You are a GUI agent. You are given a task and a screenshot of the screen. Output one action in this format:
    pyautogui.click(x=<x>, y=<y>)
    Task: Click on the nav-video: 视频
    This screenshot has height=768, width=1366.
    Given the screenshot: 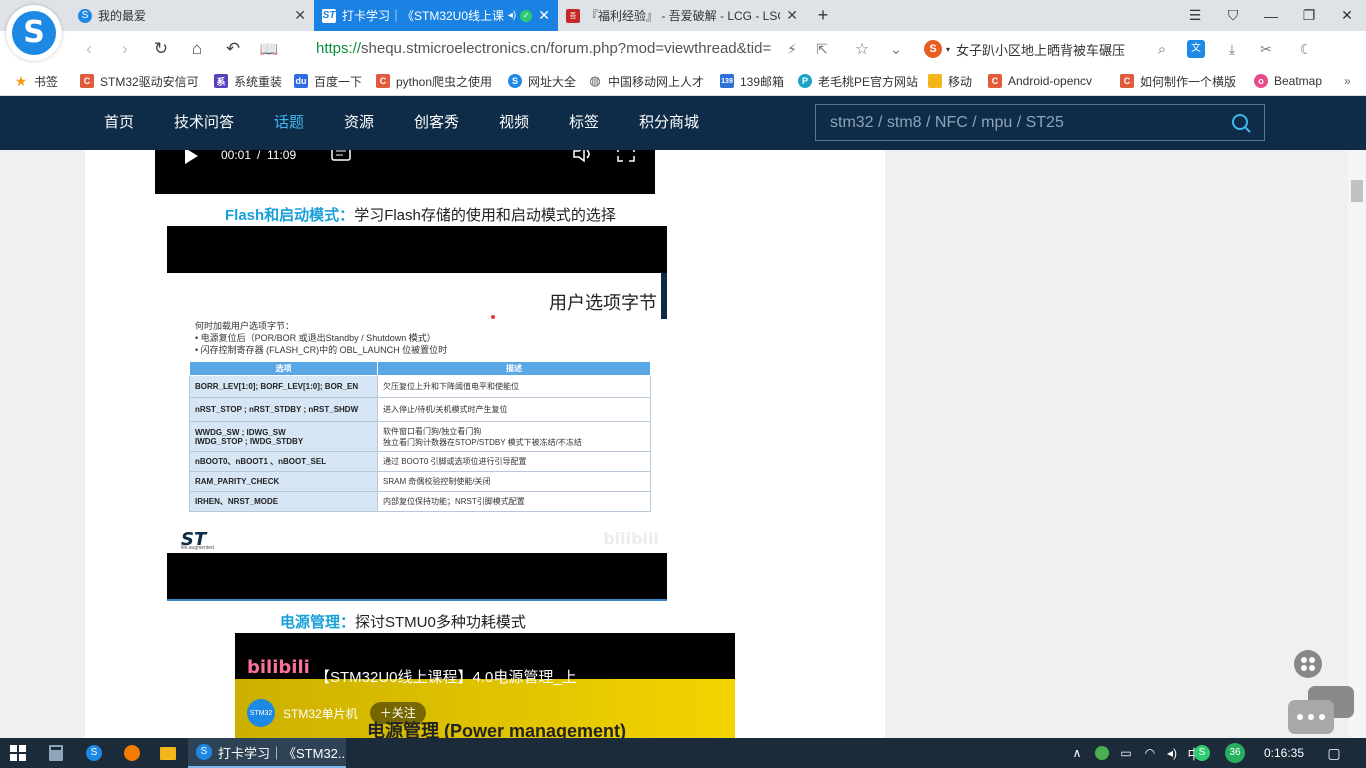 What is the action you would take?
    pyautogui.click(x=514, y=123)
    